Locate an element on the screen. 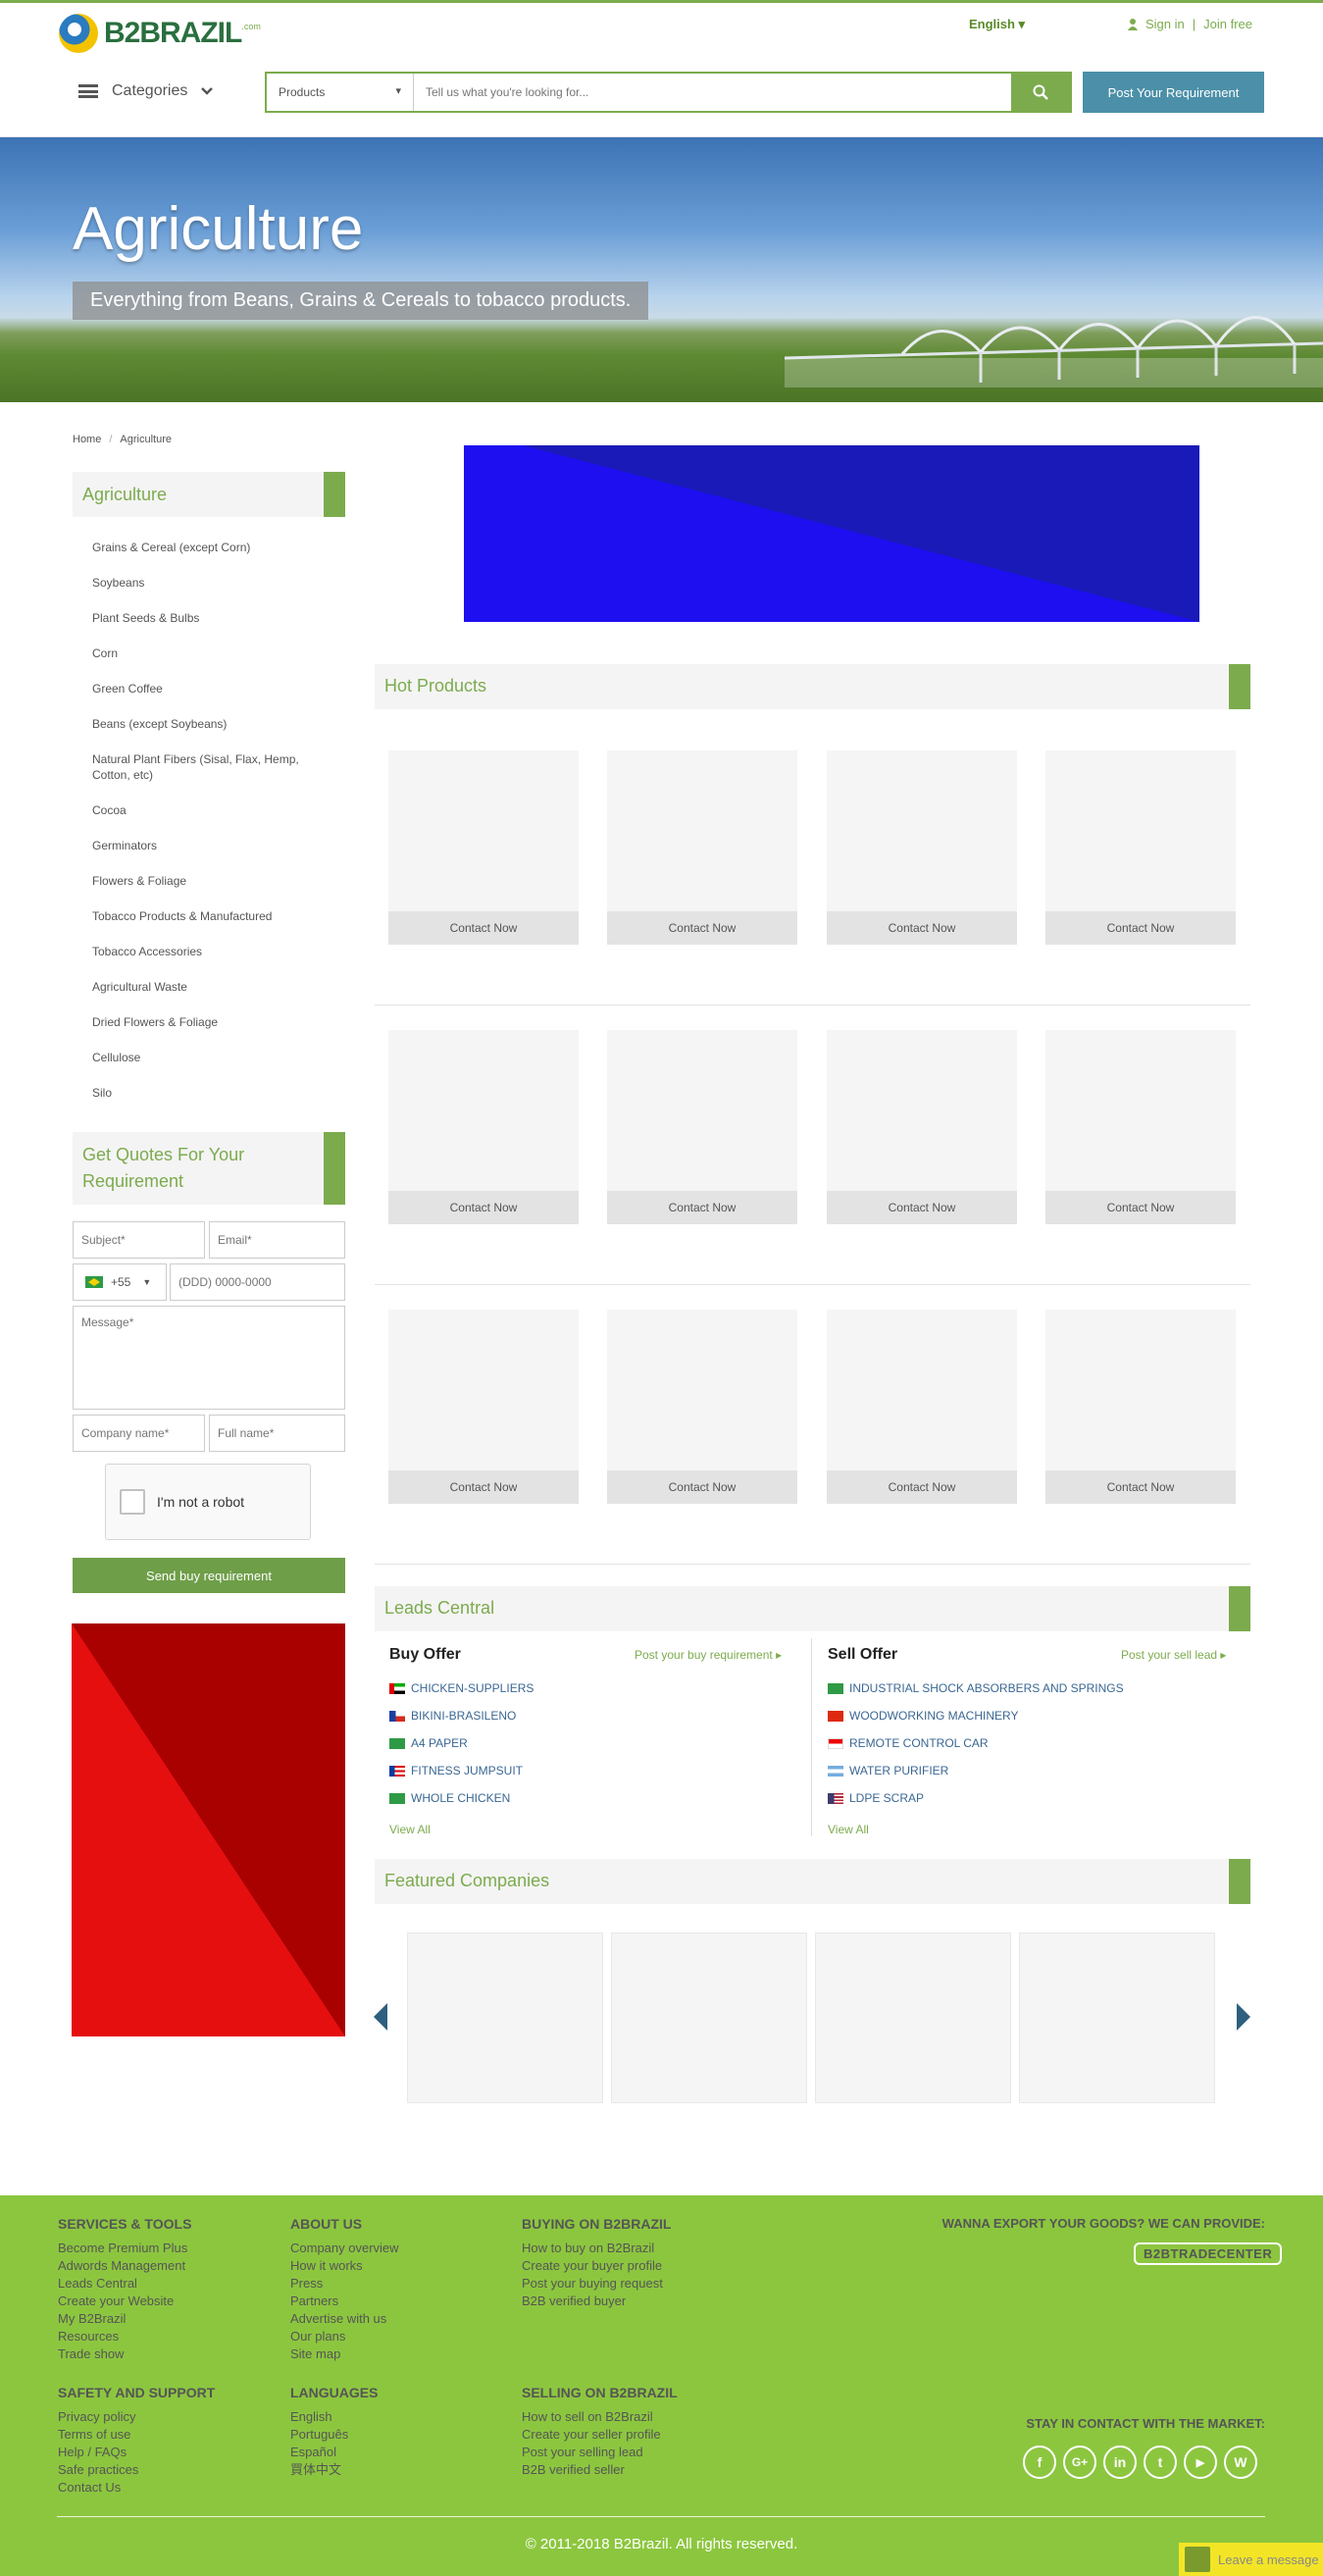  category-item: Green Coffee is located at coordinates (214, 688).